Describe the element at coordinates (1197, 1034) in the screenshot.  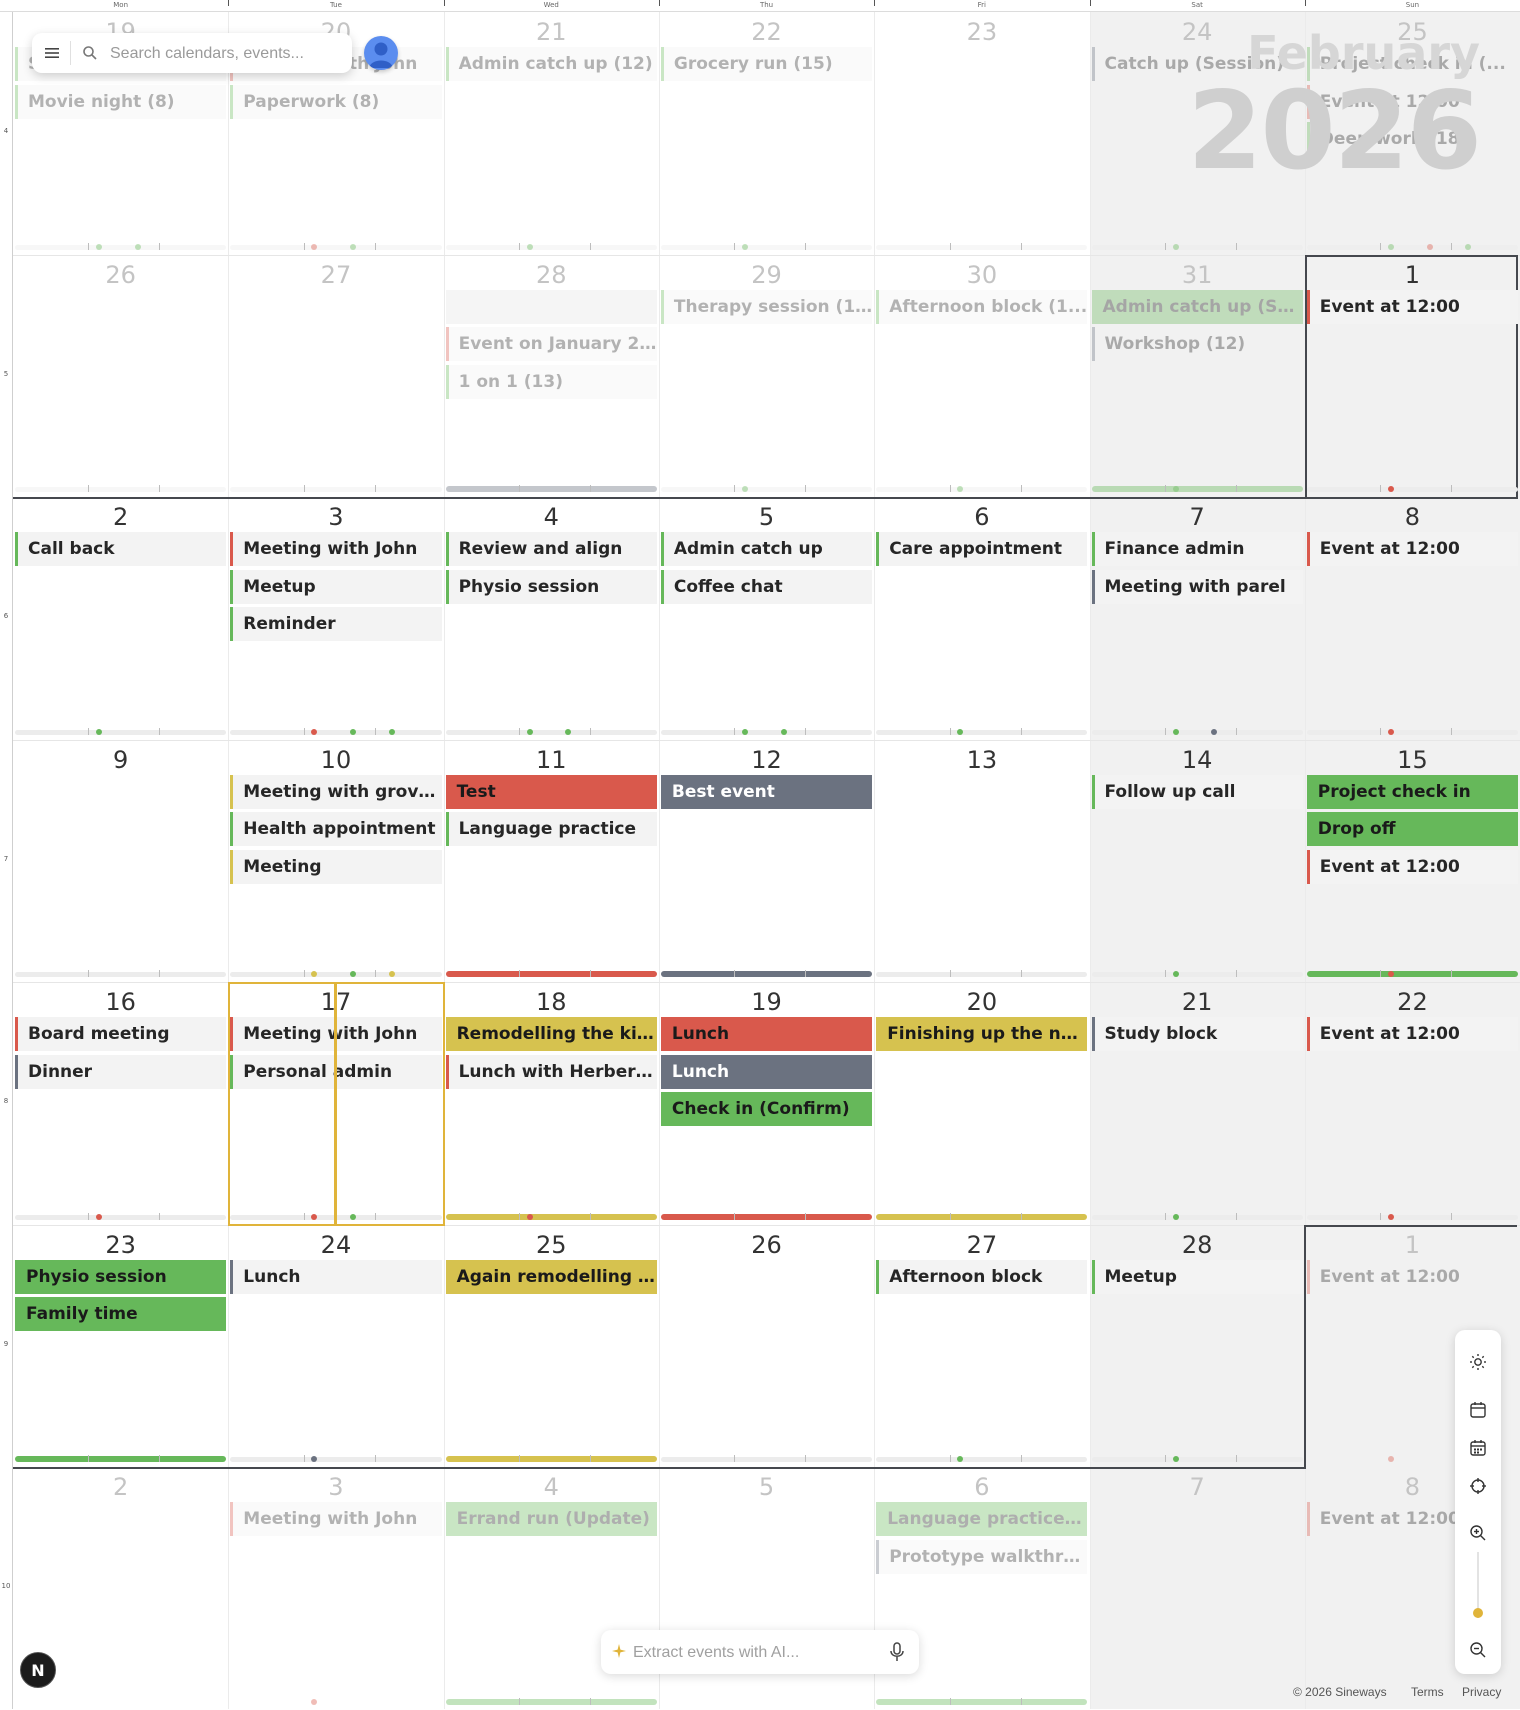
I see `event-chip: Study block` at that location.